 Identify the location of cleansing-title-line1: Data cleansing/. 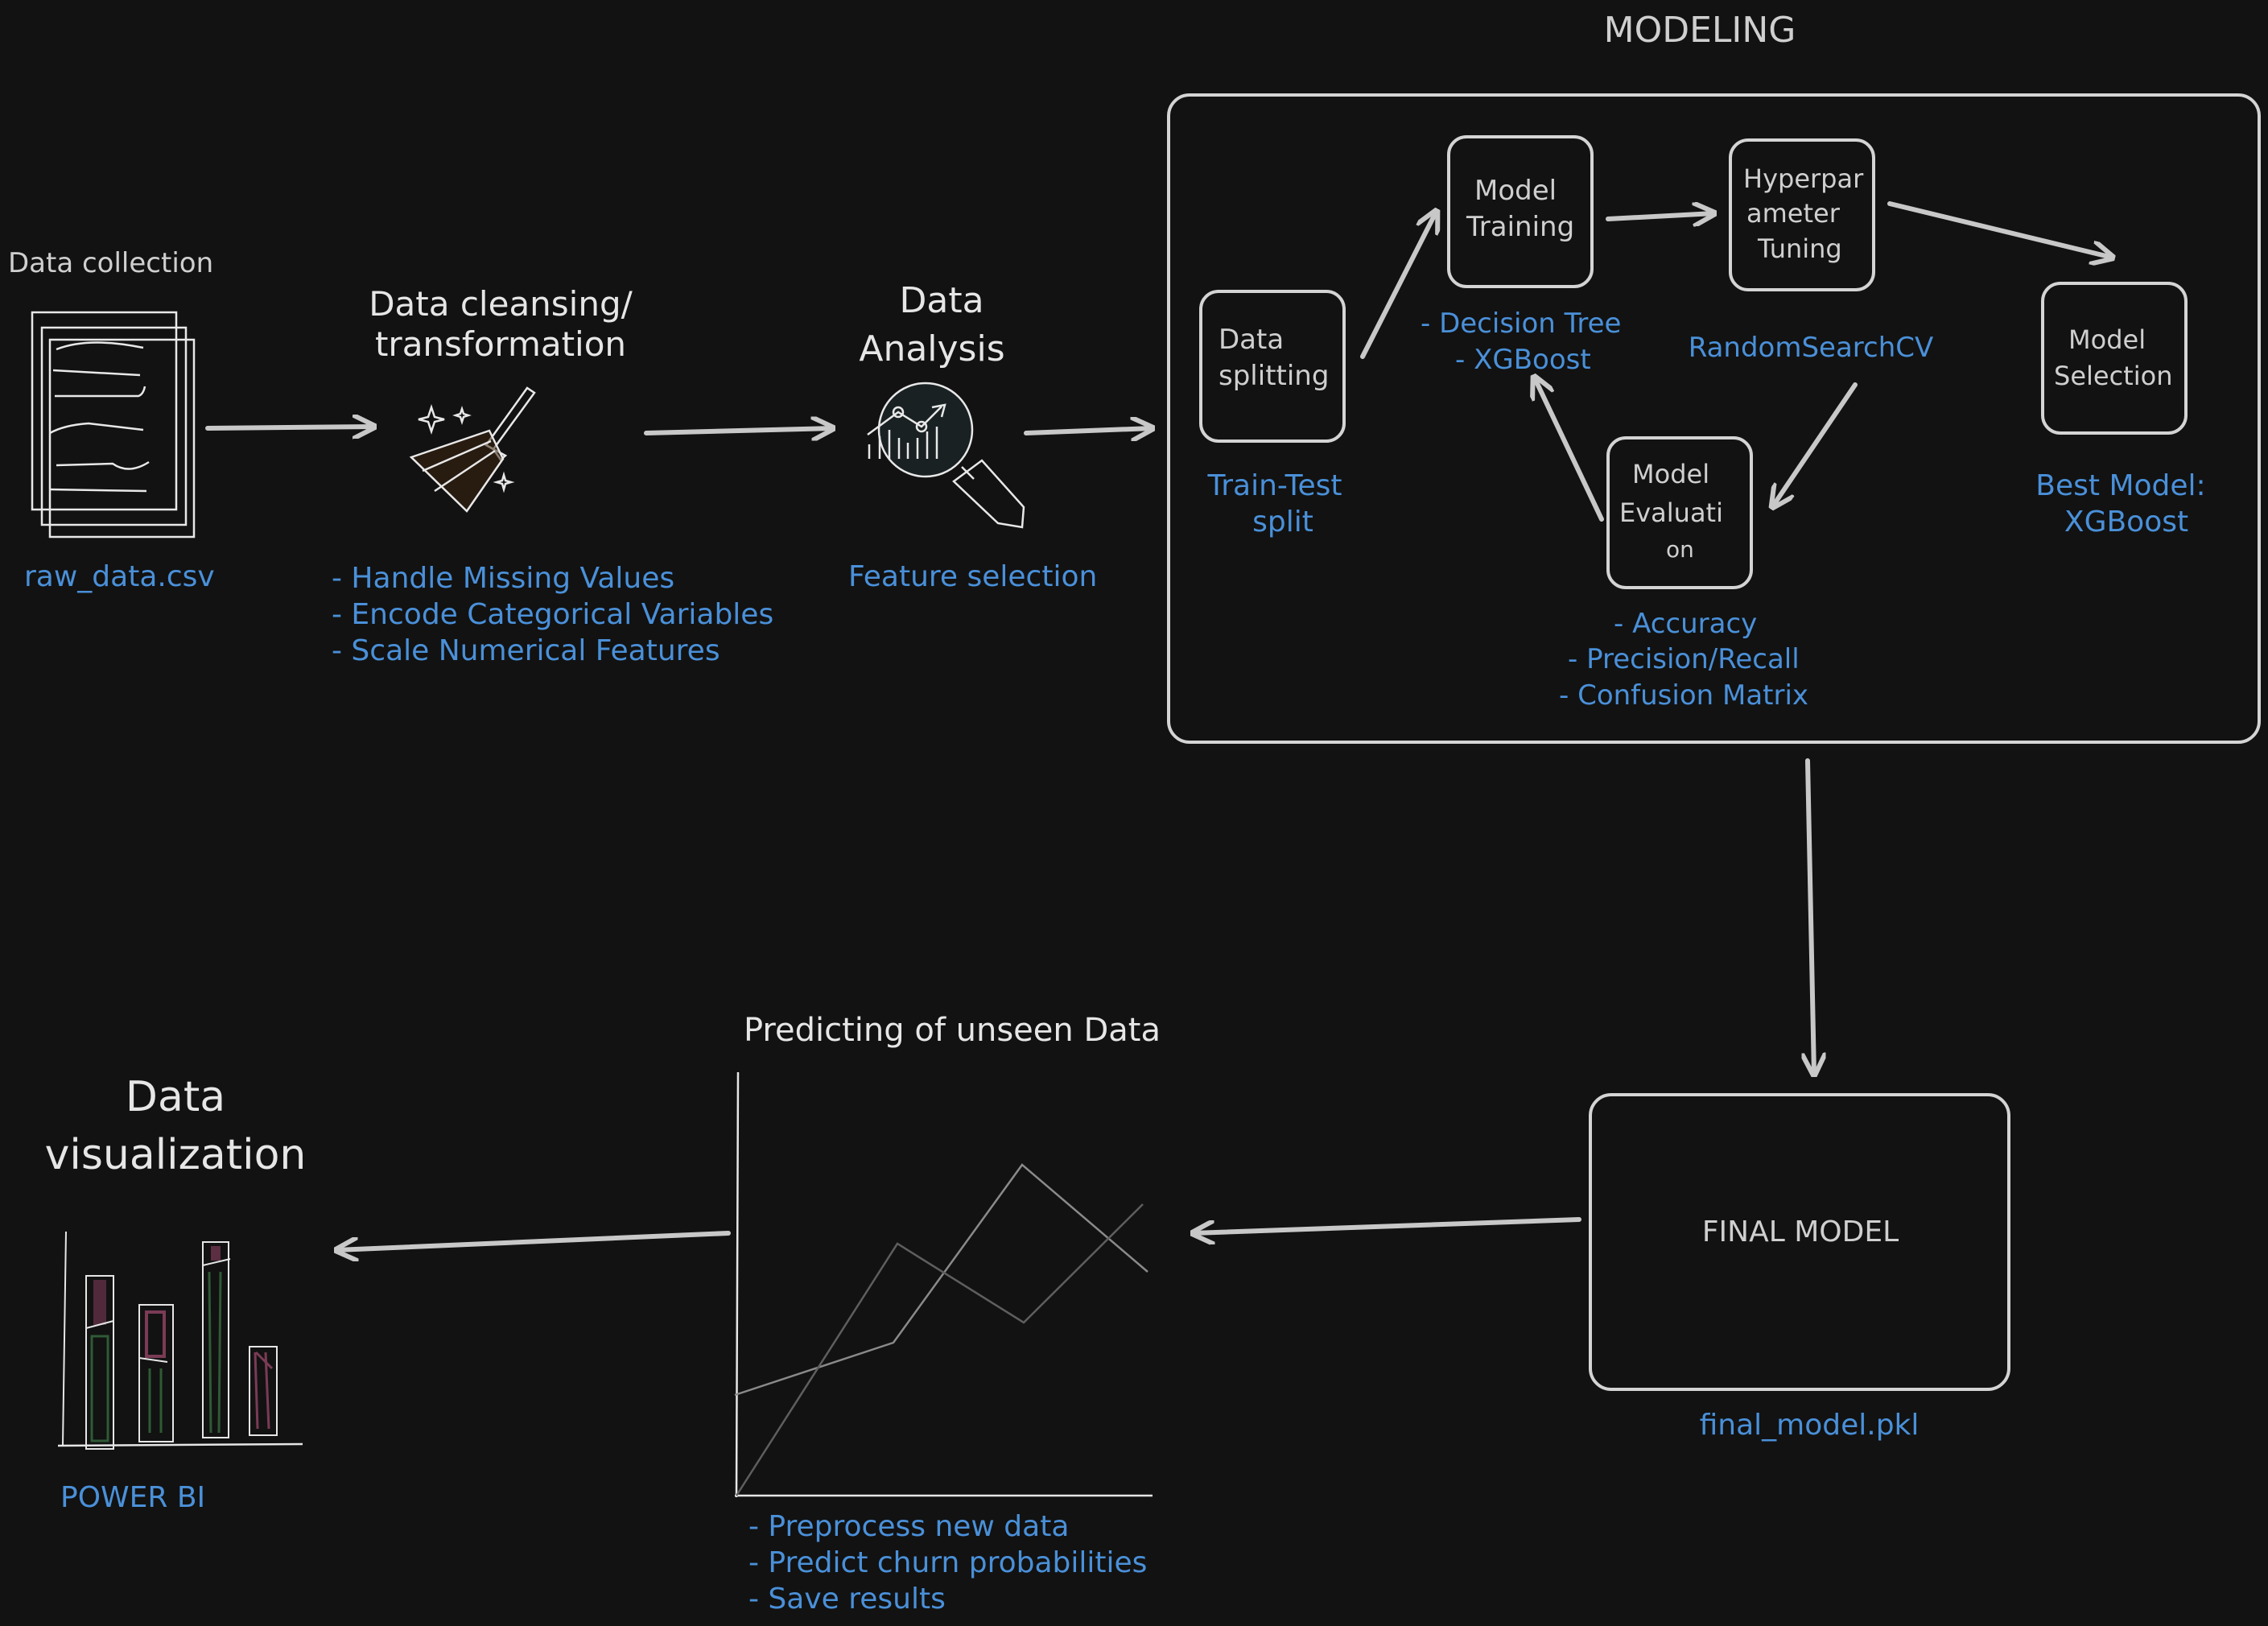
(501, 304).